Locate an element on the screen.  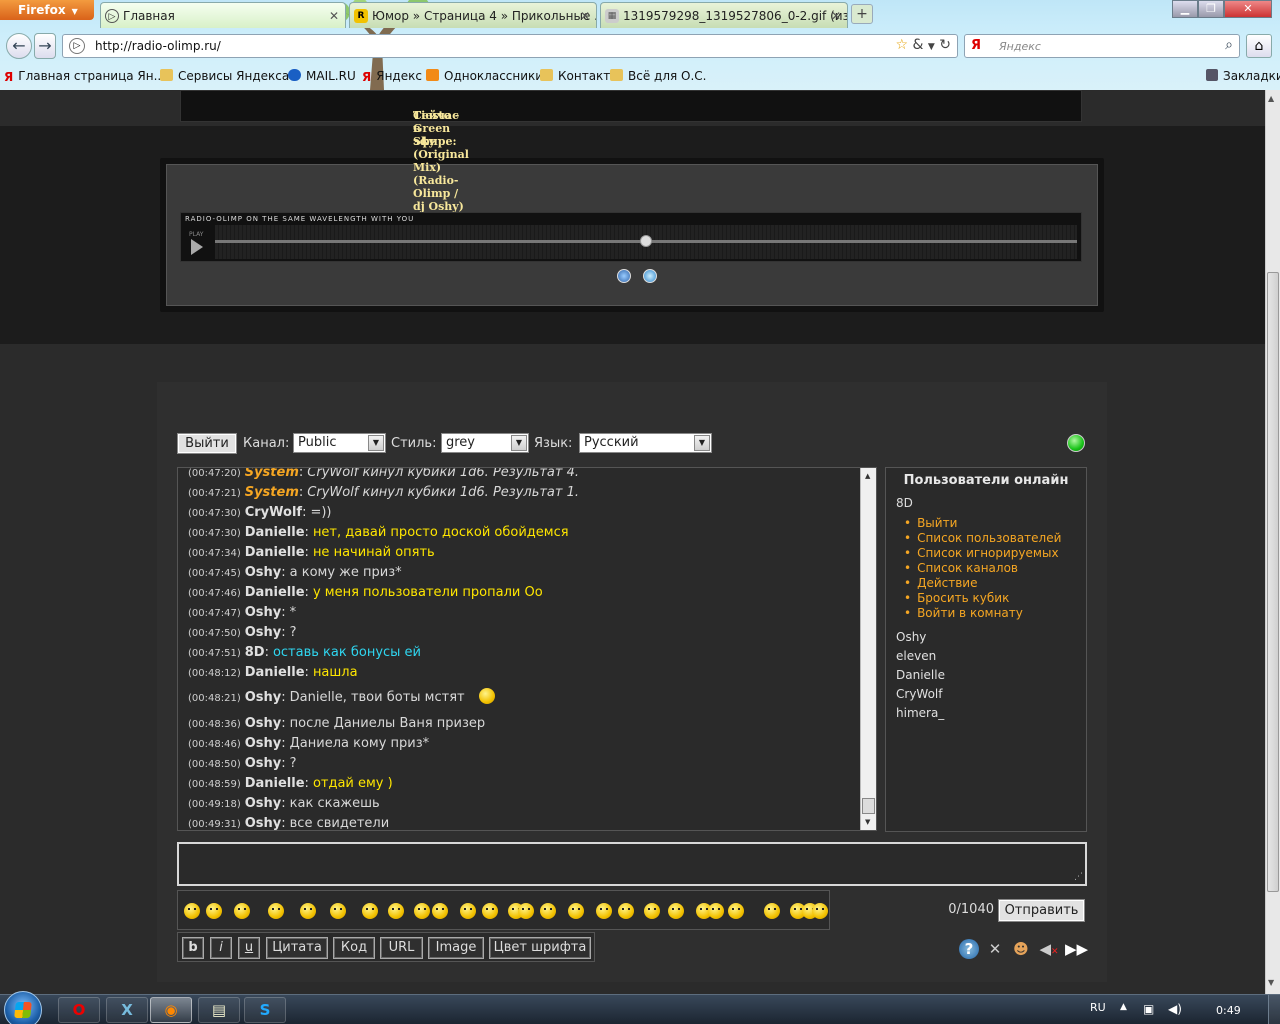
reload-icon: ↻ is located at coordinates (945, 45).